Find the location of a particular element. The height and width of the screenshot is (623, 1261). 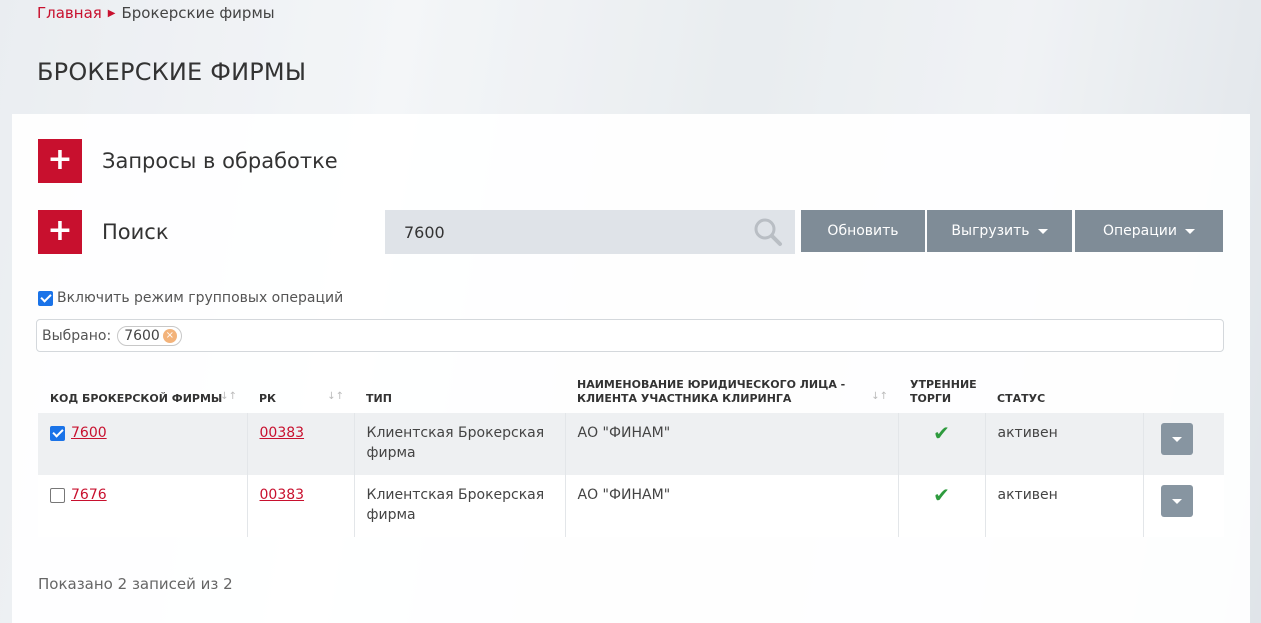

column-header-status: СТАТУС is located at coordinates (1021, 398).